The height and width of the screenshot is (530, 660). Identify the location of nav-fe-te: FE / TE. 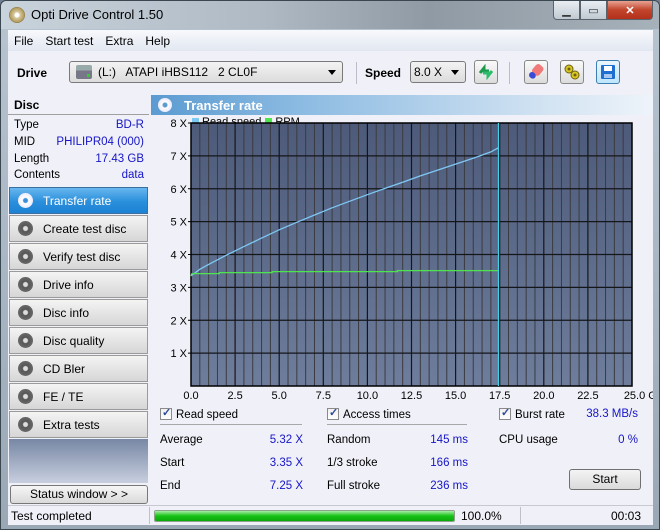
(78, 396).